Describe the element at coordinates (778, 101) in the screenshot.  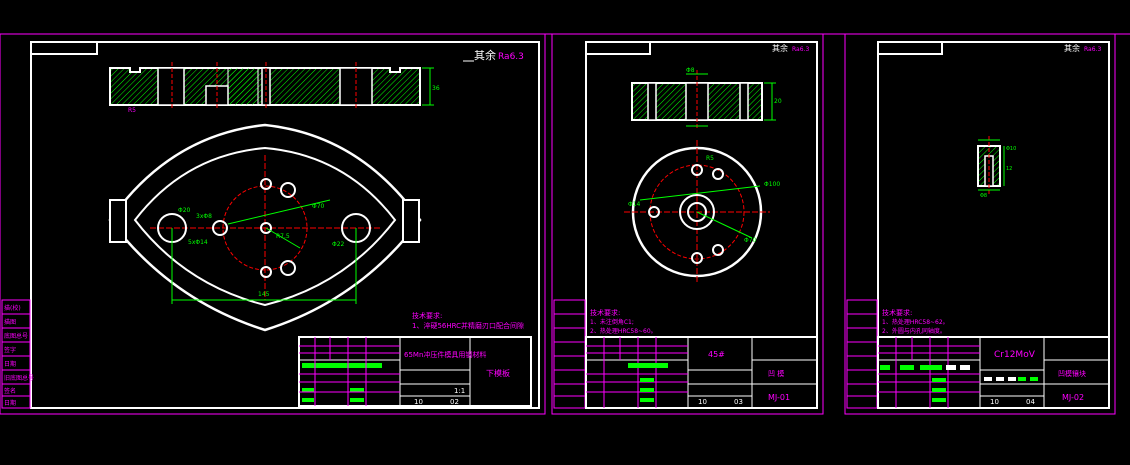
I see `dim-label: 20` at that location.